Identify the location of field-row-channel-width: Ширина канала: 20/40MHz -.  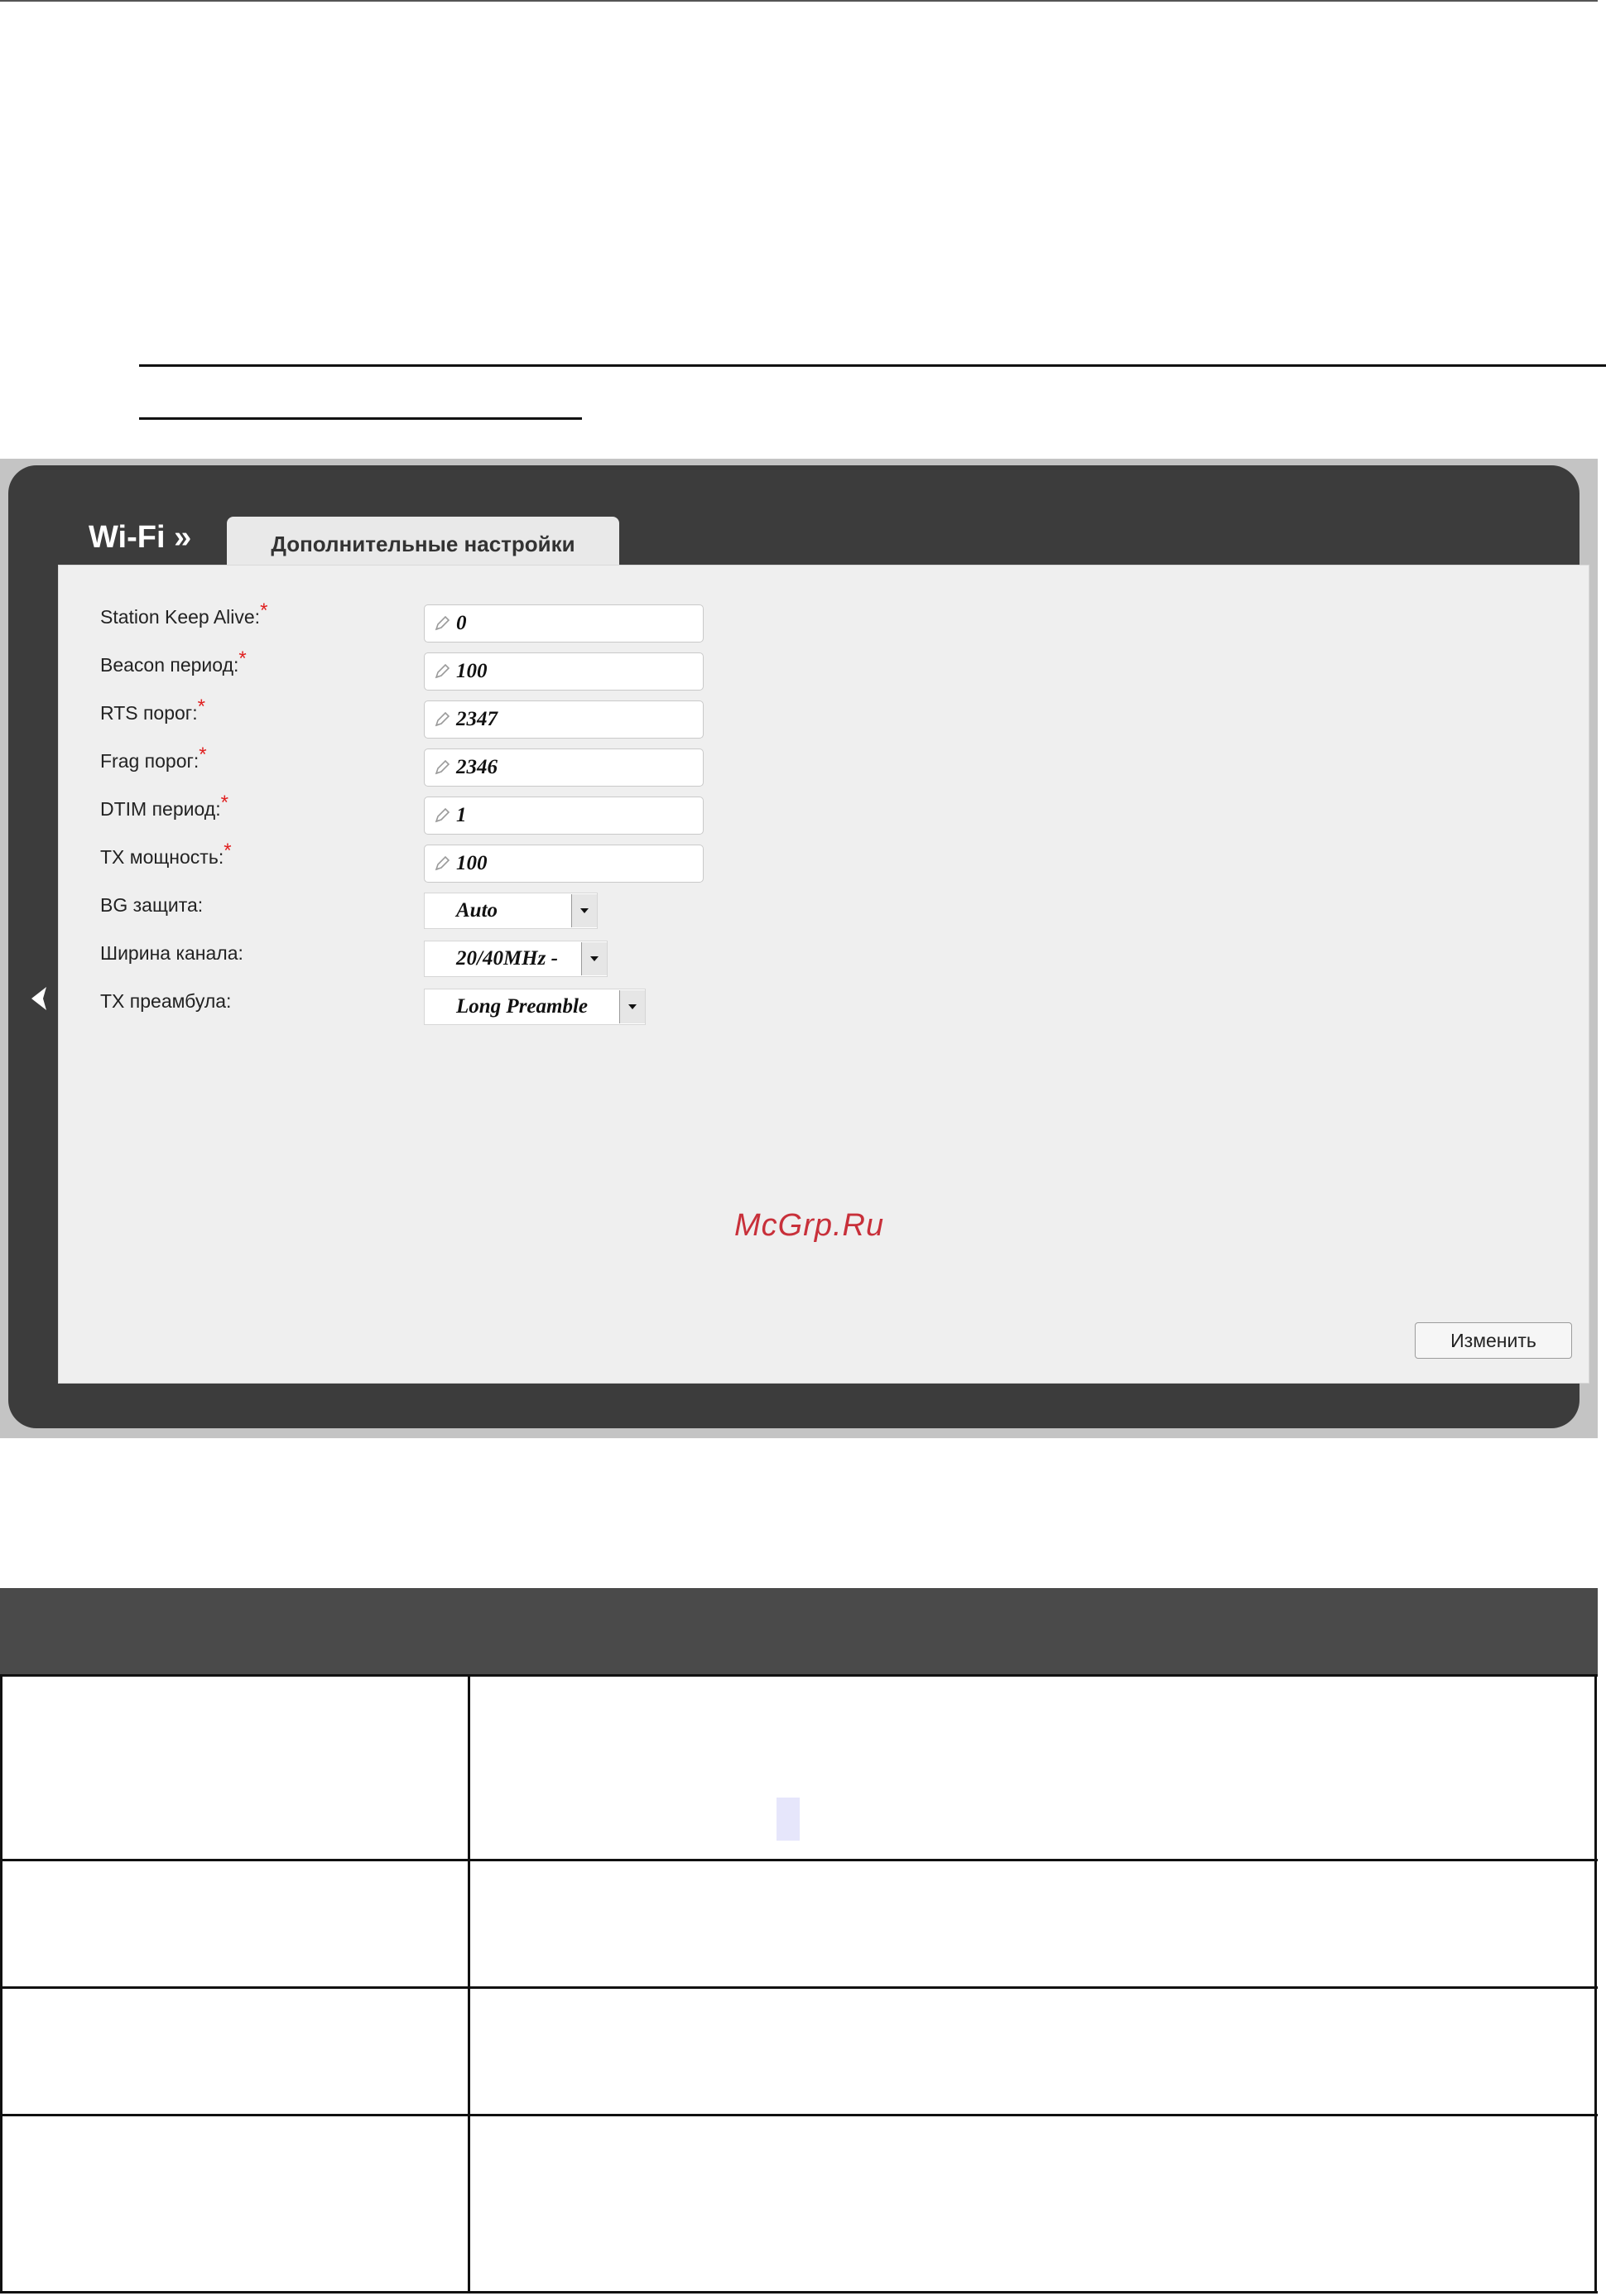
(431, 962).